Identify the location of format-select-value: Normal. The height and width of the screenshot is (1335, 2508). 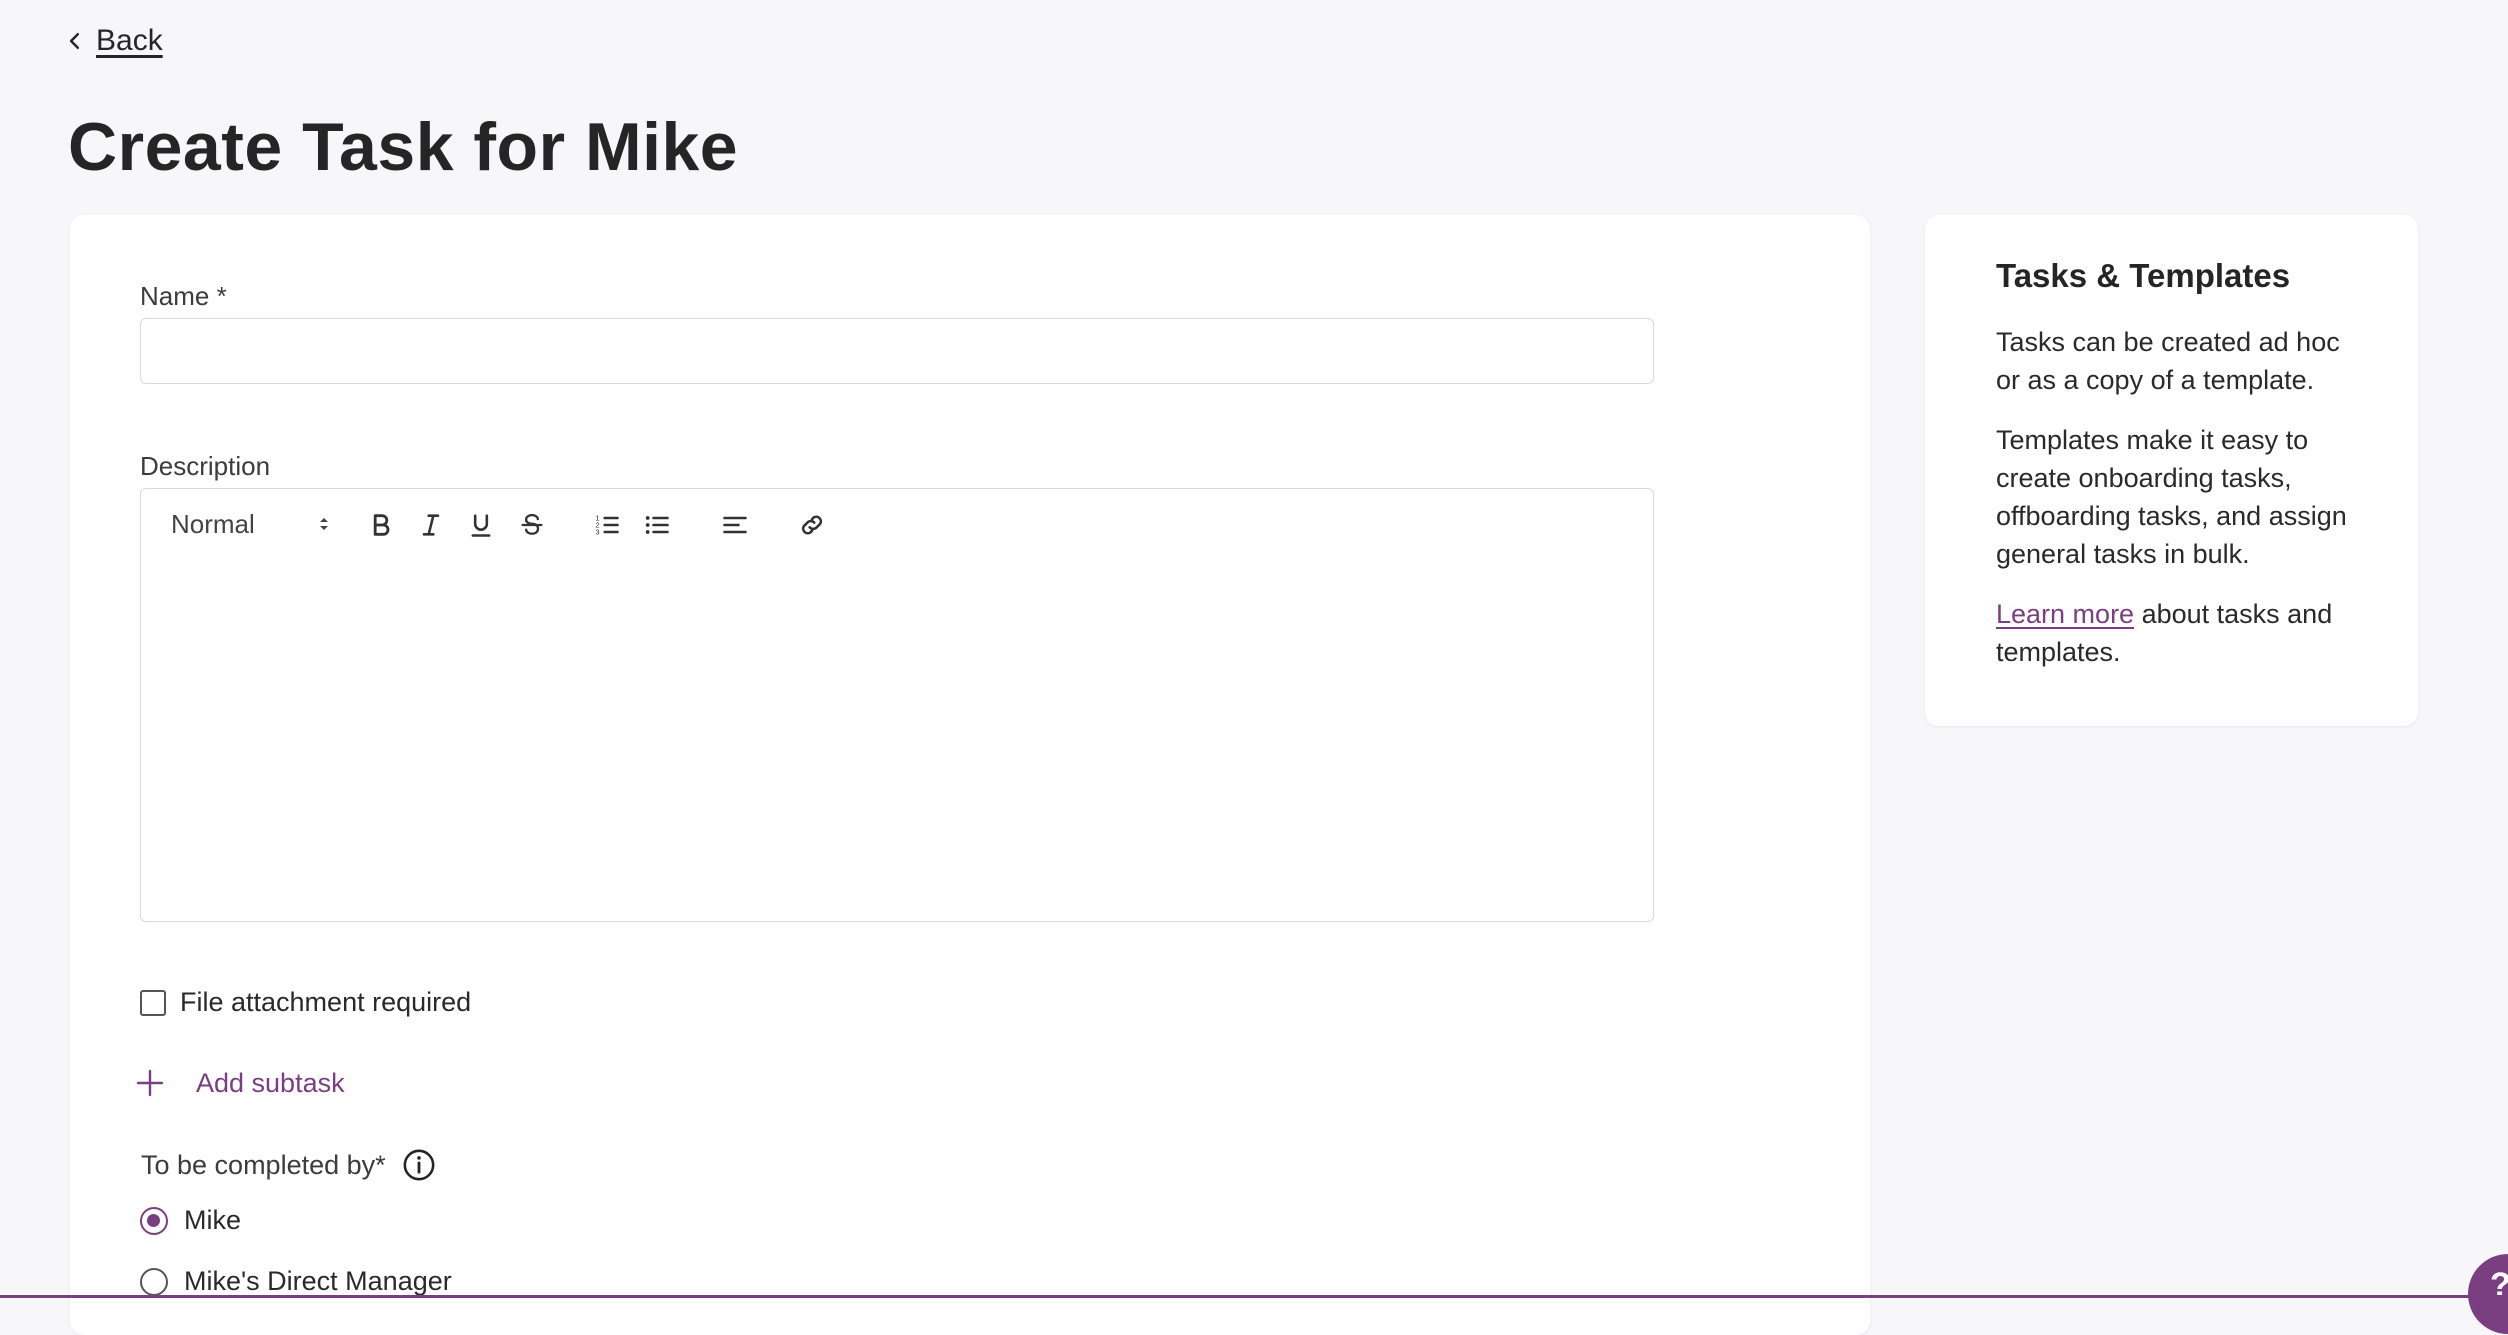
(213, 523).